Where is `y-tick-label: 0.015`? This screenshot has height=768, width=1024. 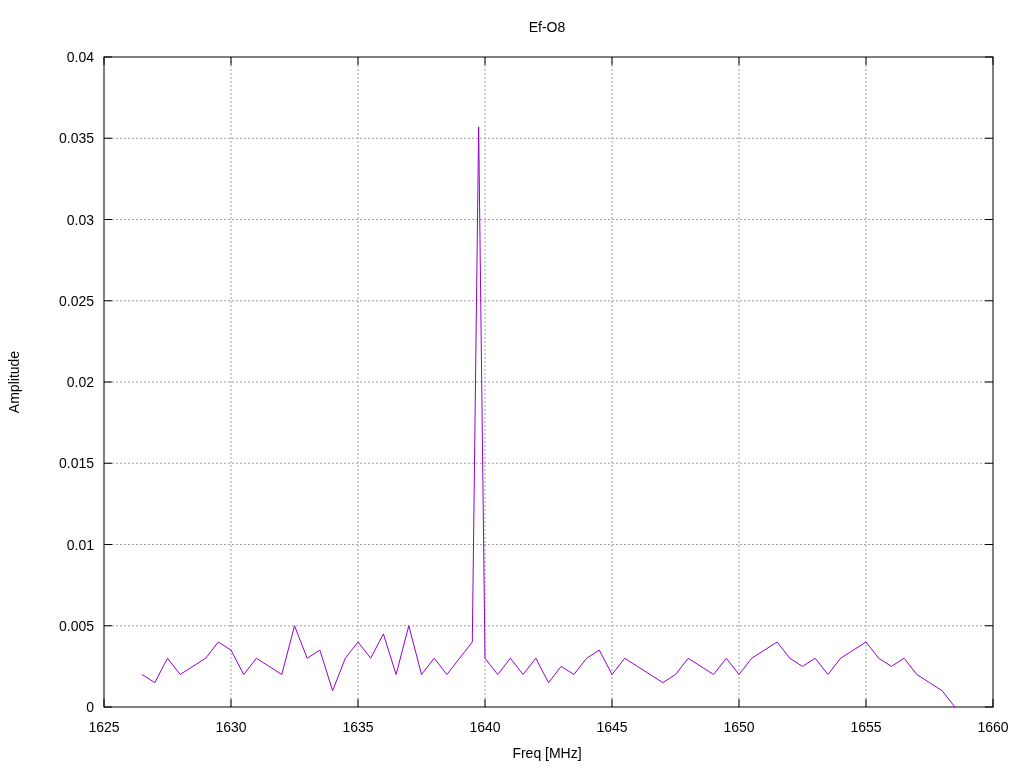
y-tick-label: 0.015 is located at coordinates (76, 463).